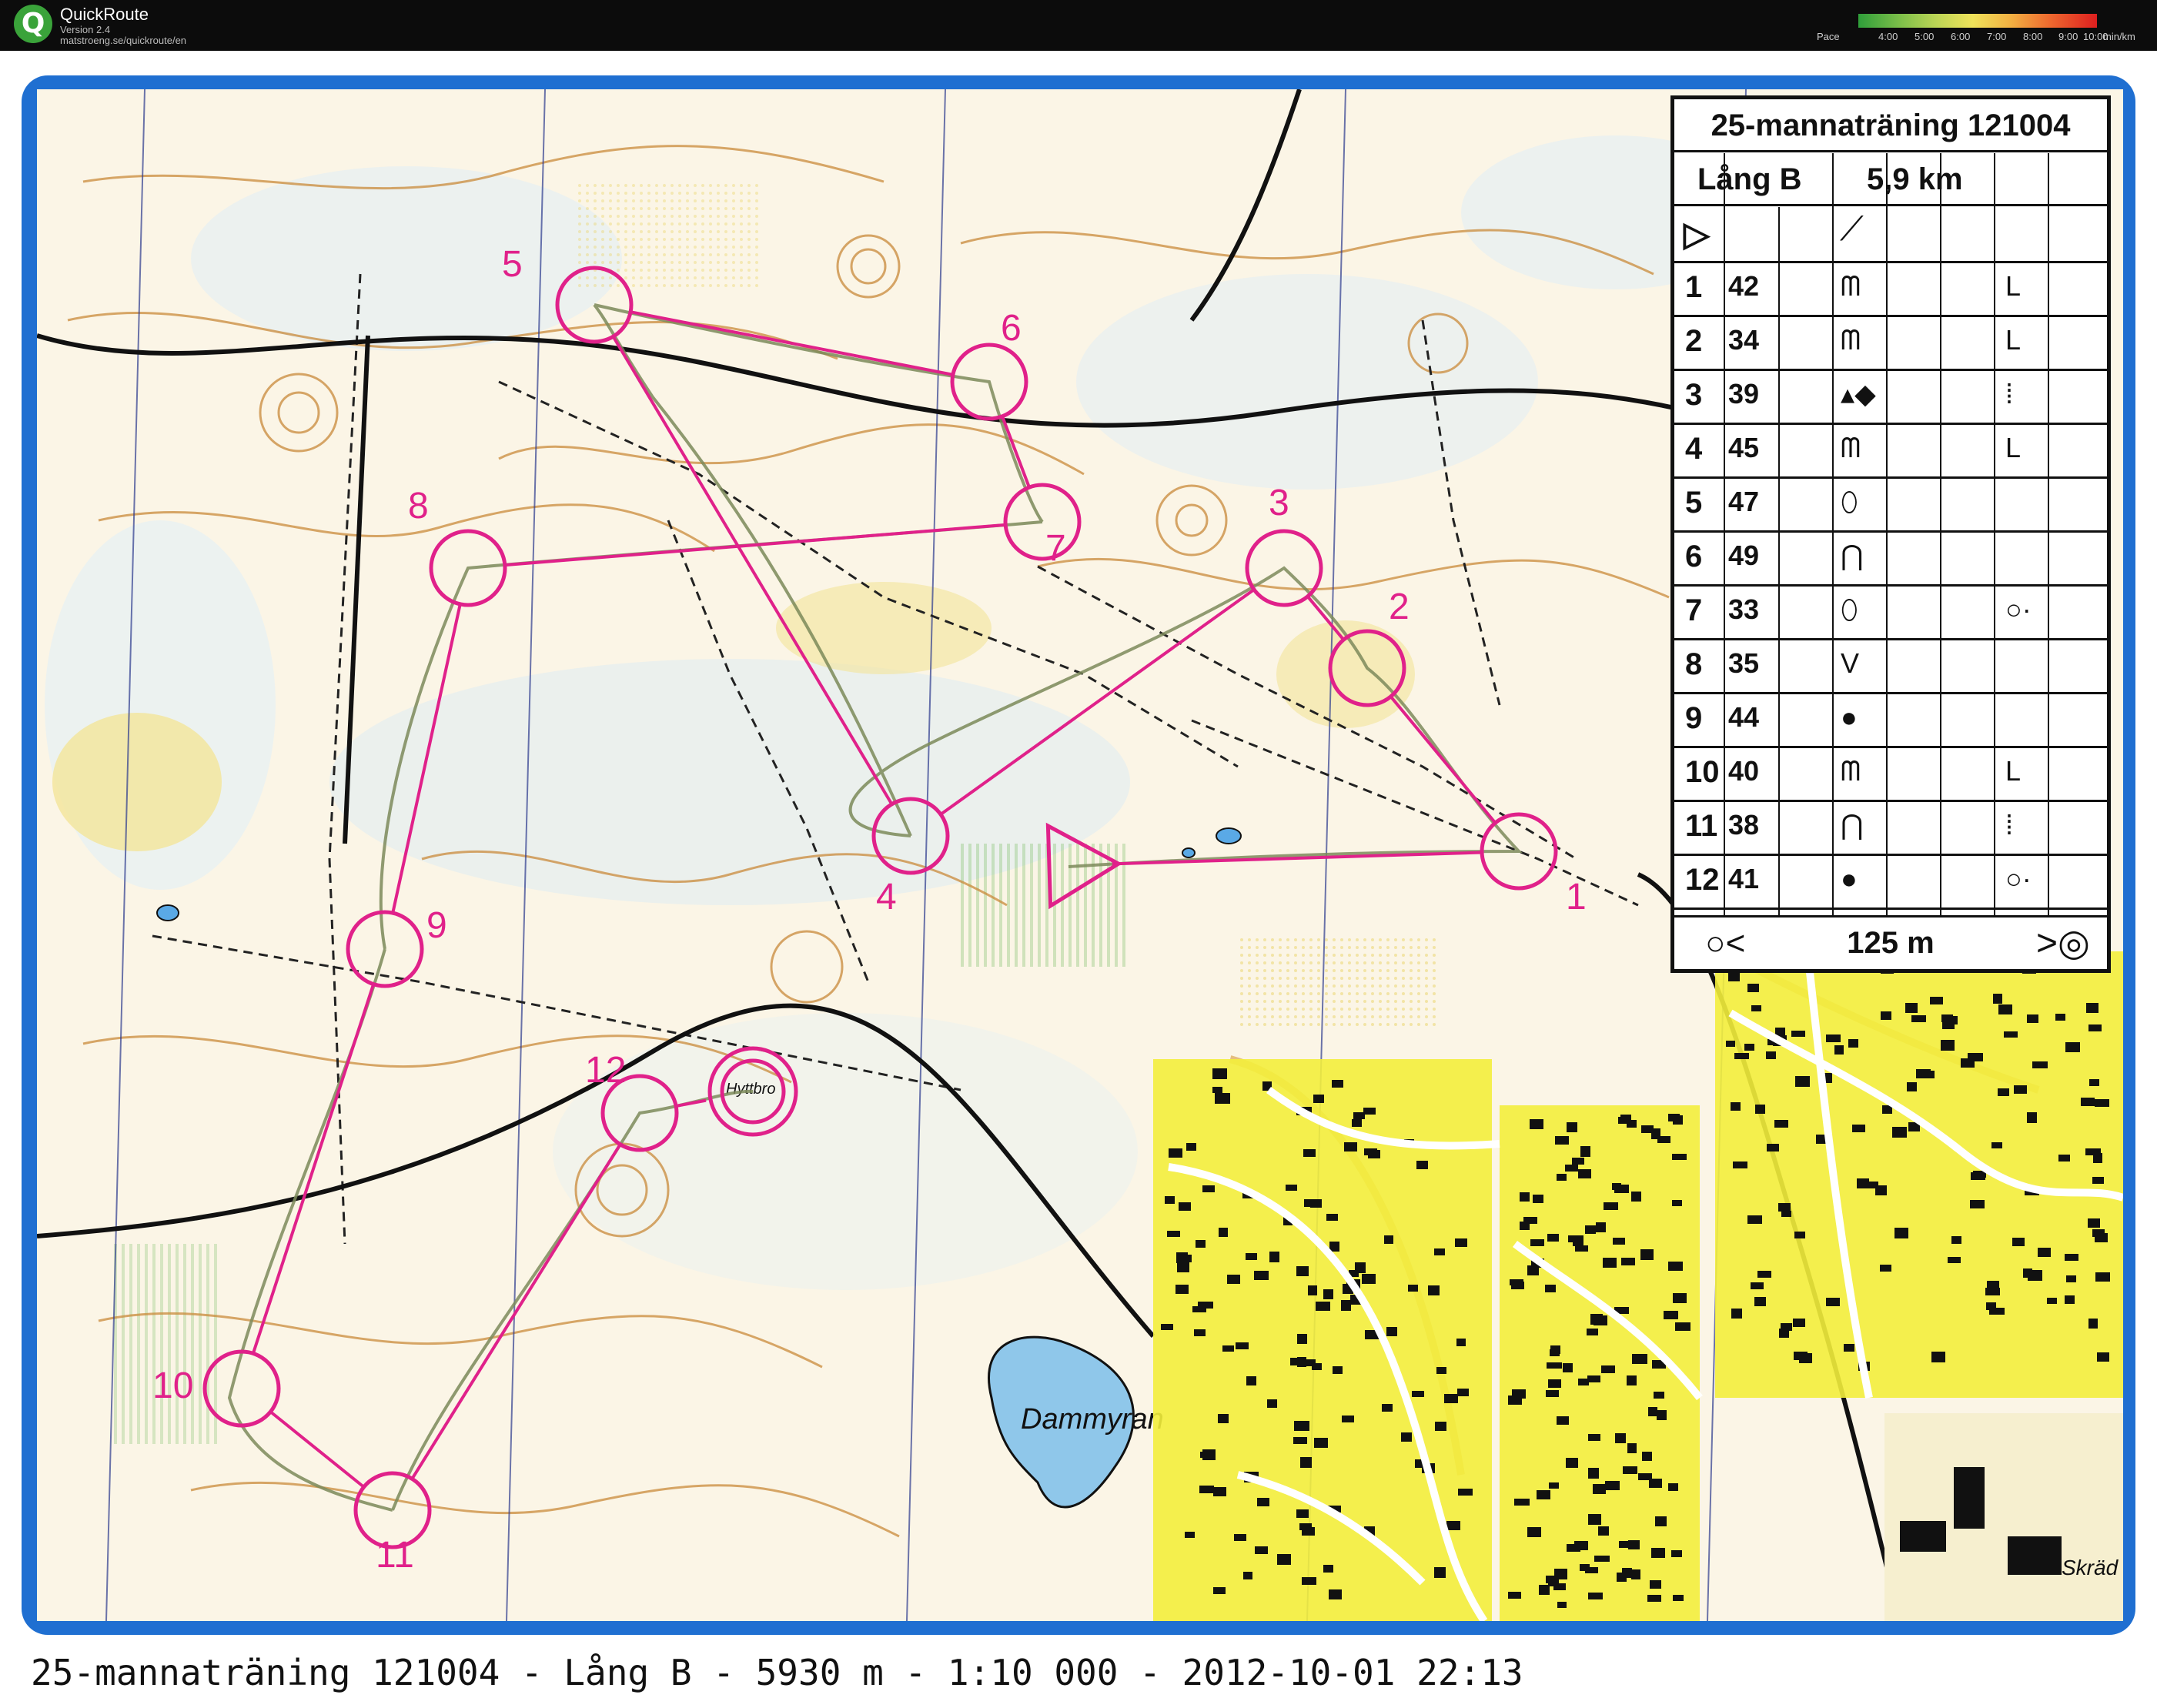 This screenshot has width=2157, height=1708. I want to click on control-sequence-number: 9, so click(1694, 718).